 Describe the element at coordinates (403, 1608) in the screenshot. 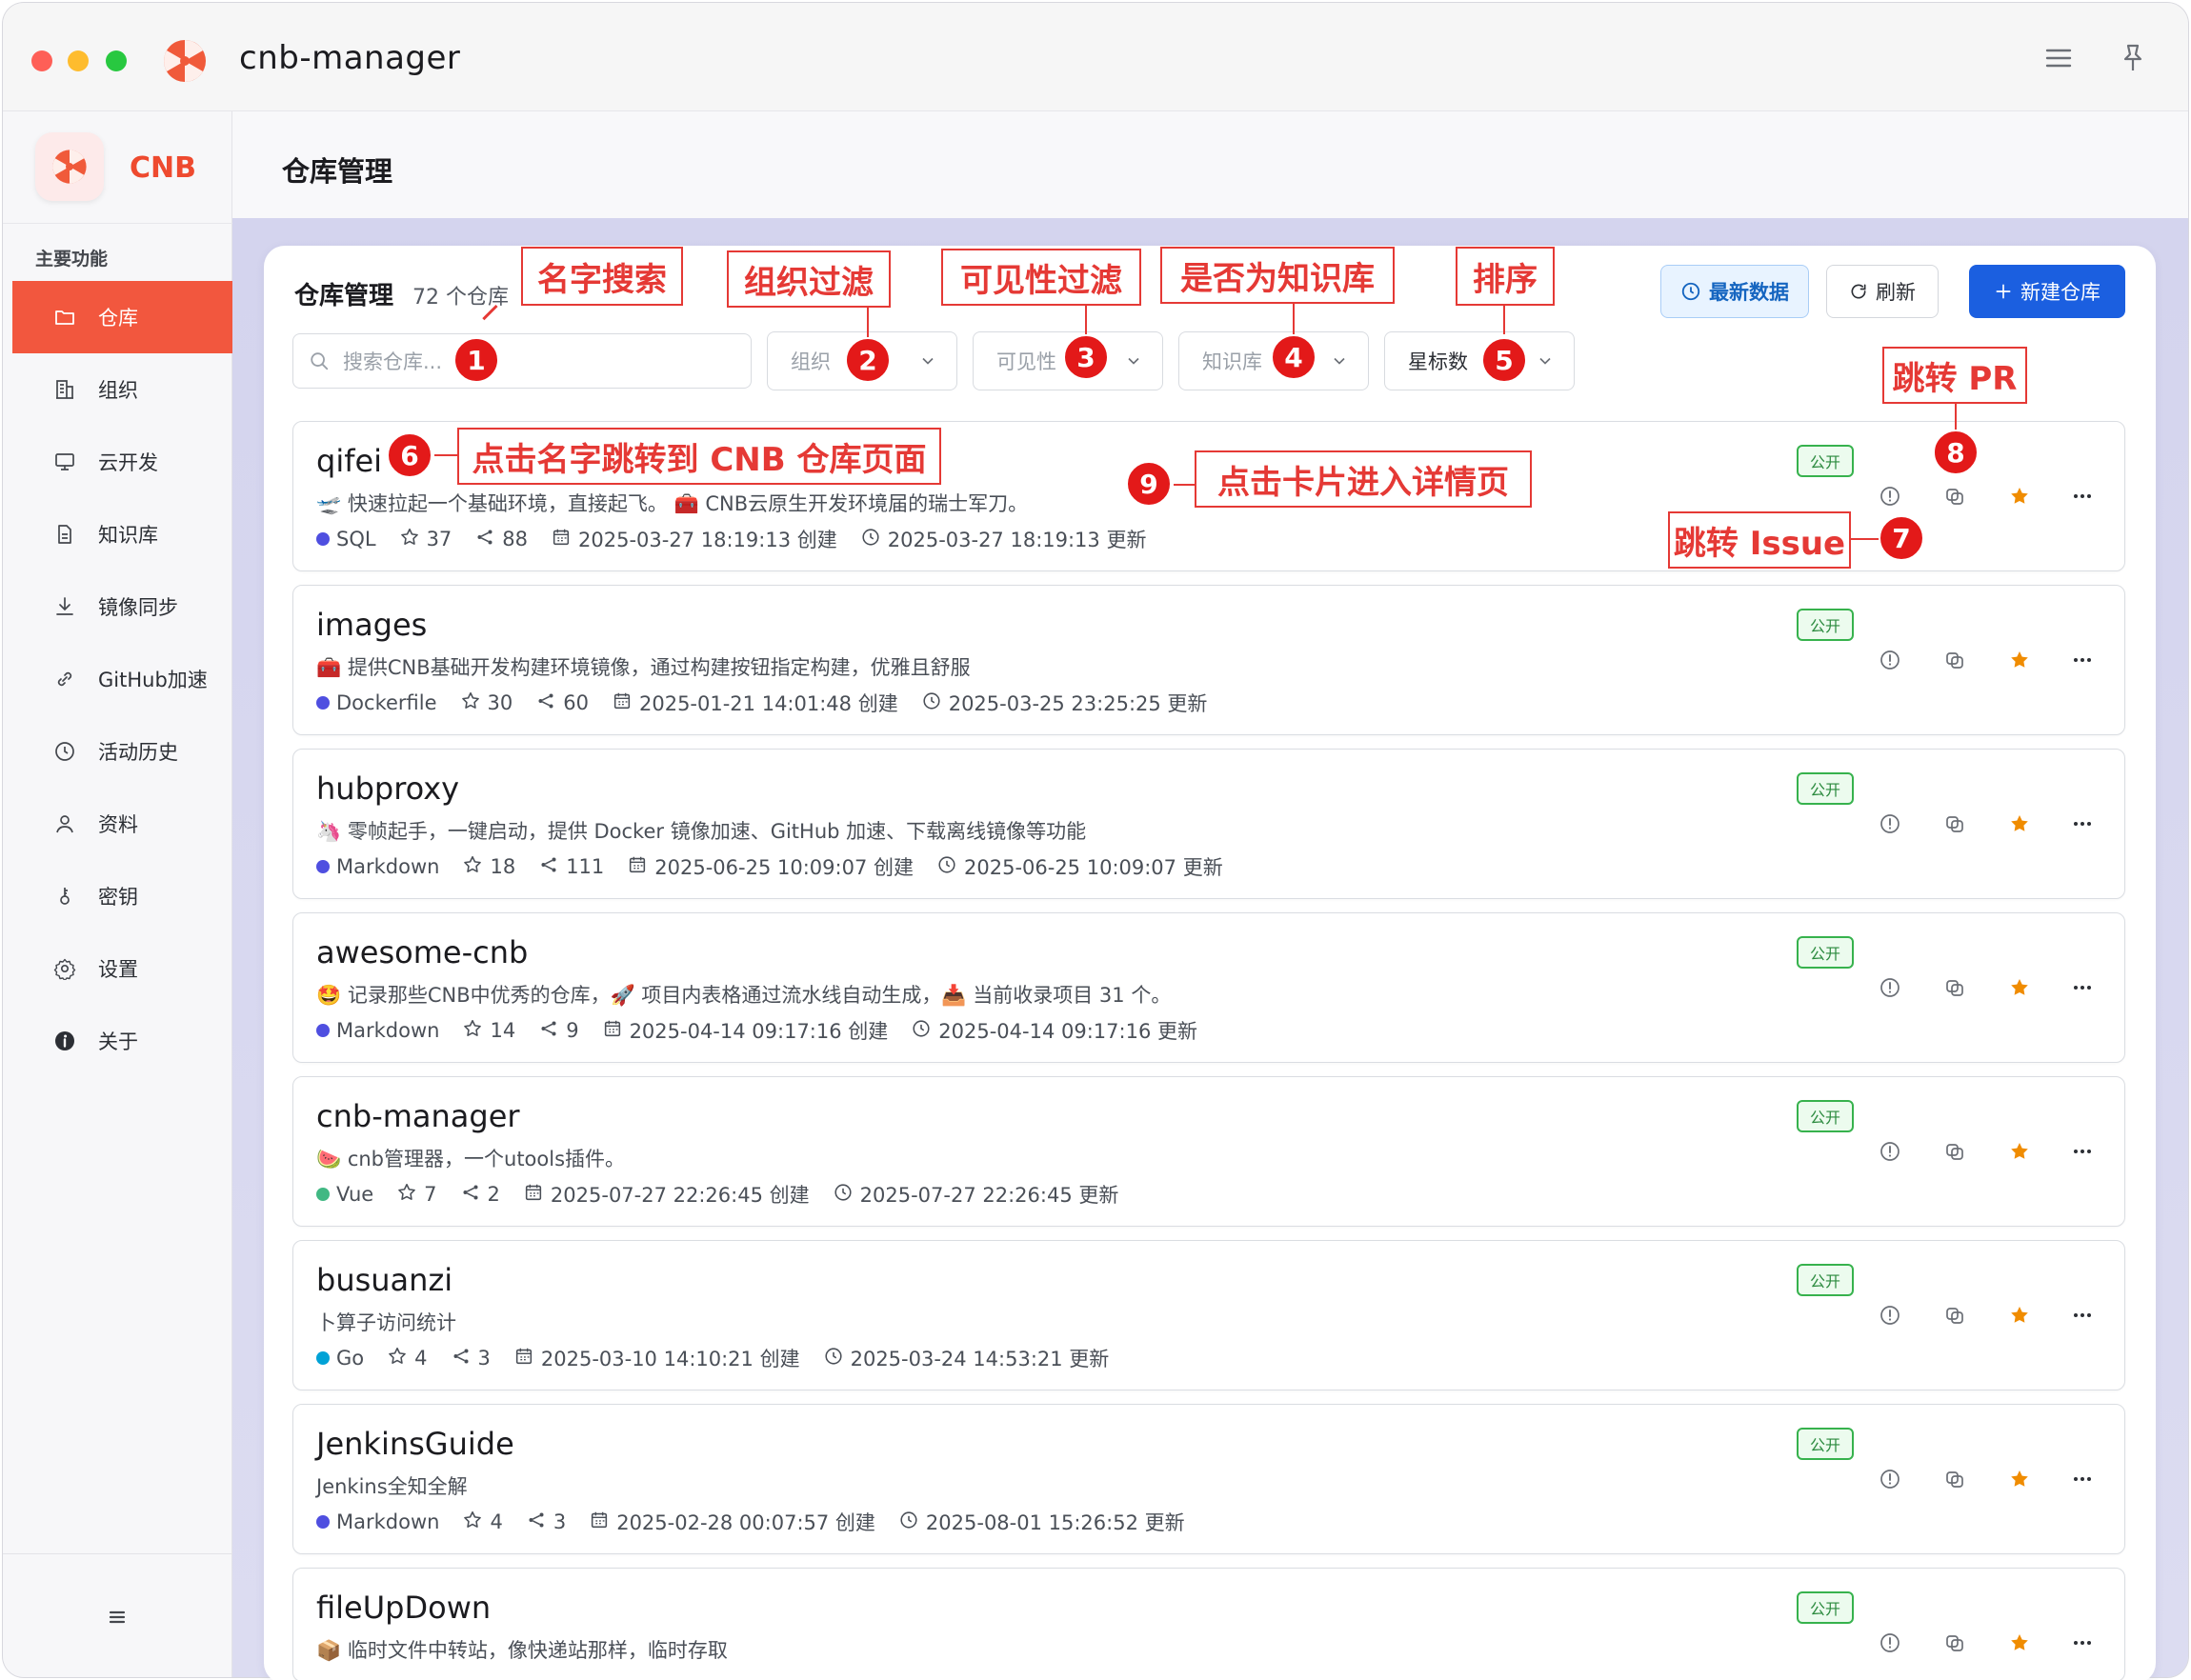

I see `repo-name-link: fileUpDown` at that location.